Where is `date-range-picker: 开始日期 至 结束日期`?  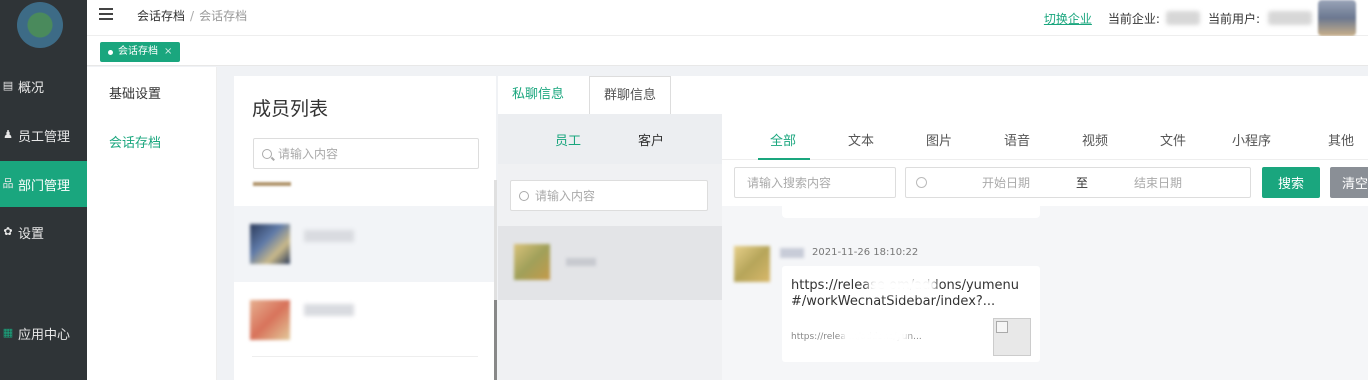 date-range-picker: 开始日期 至 结束日期 is located at coordinates (1078, 182).